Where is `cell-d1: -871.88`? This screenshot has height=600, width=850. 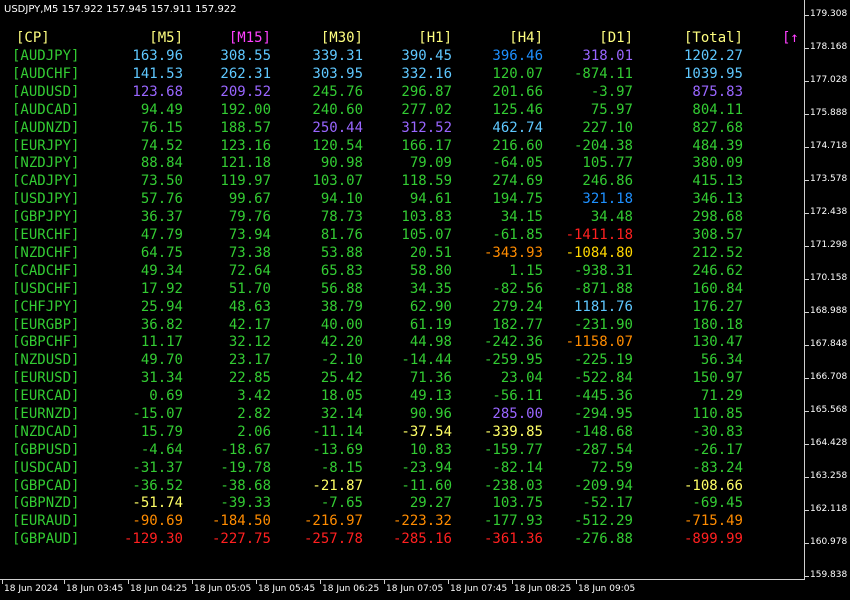
cell-d1: -871.88 is located at coordinates (603, 289).